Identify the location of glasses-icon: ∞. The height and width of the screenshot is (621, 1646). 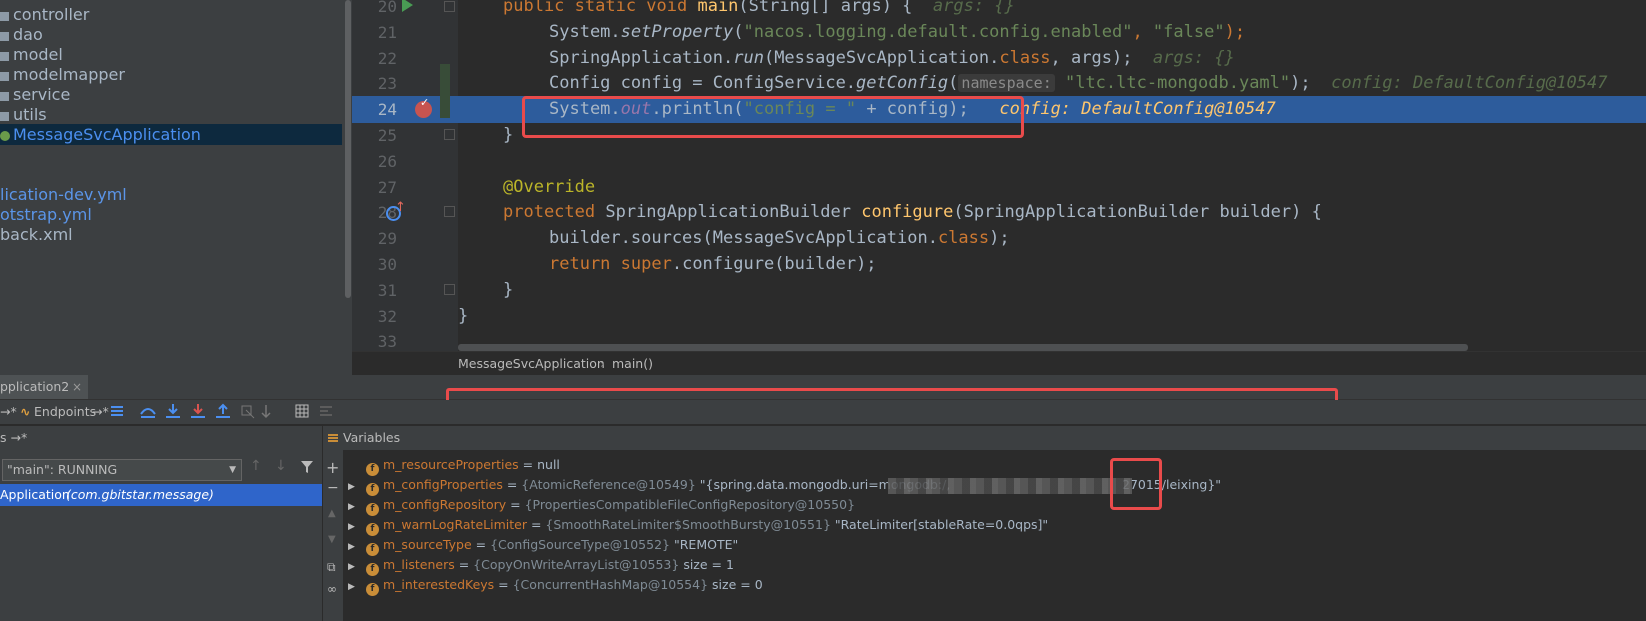
(332, 589).